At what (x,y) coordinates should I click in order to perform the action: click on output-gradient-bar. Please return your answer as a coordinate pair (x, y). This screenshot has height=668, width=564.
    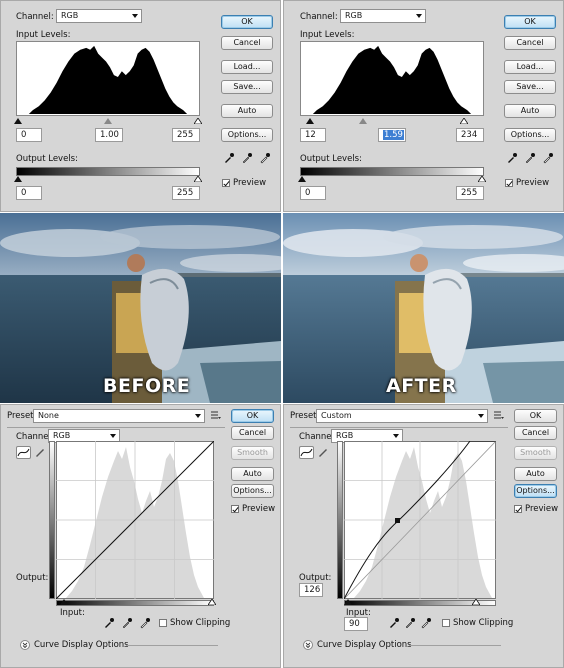
    Looking at the image, I should click on (392, 171).